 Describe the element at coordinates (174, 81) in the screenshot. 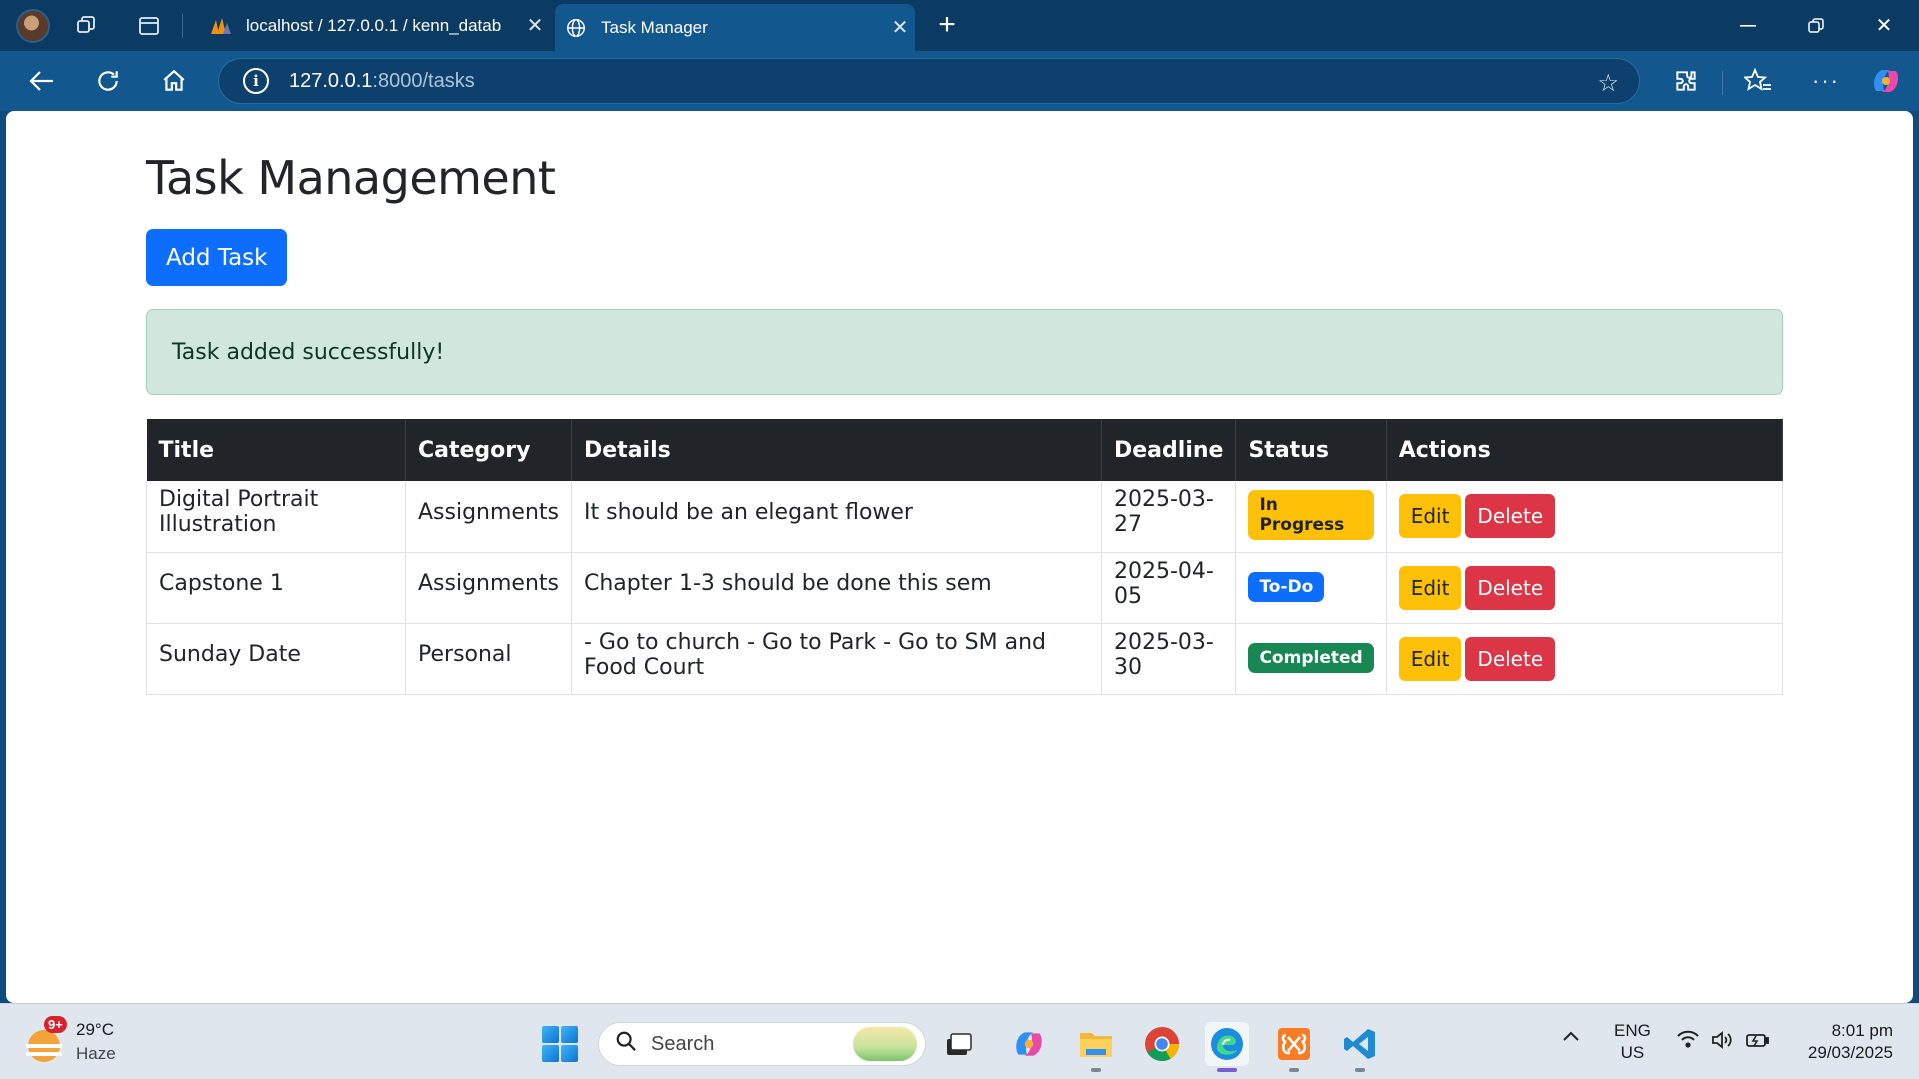

I see `home-icon` at that location.